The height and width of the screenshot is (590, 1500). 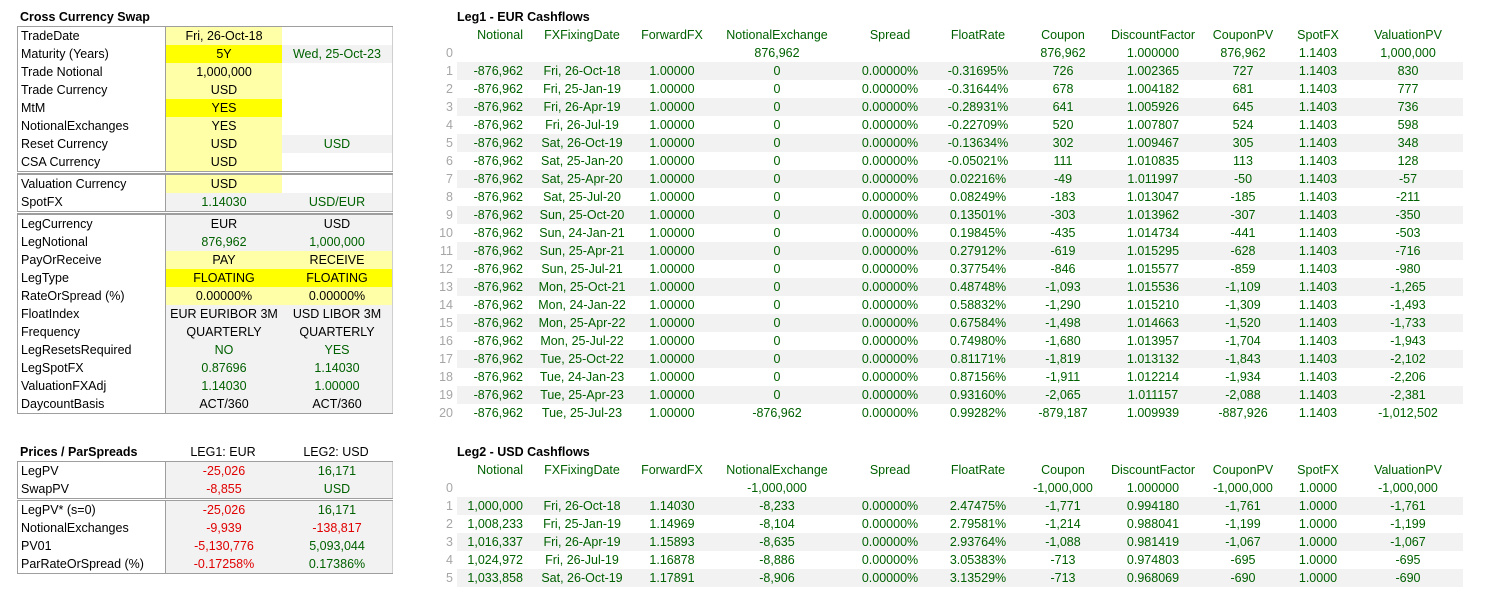 I want to click on table-cell: 1,016,337, so click(x=492, y=542).